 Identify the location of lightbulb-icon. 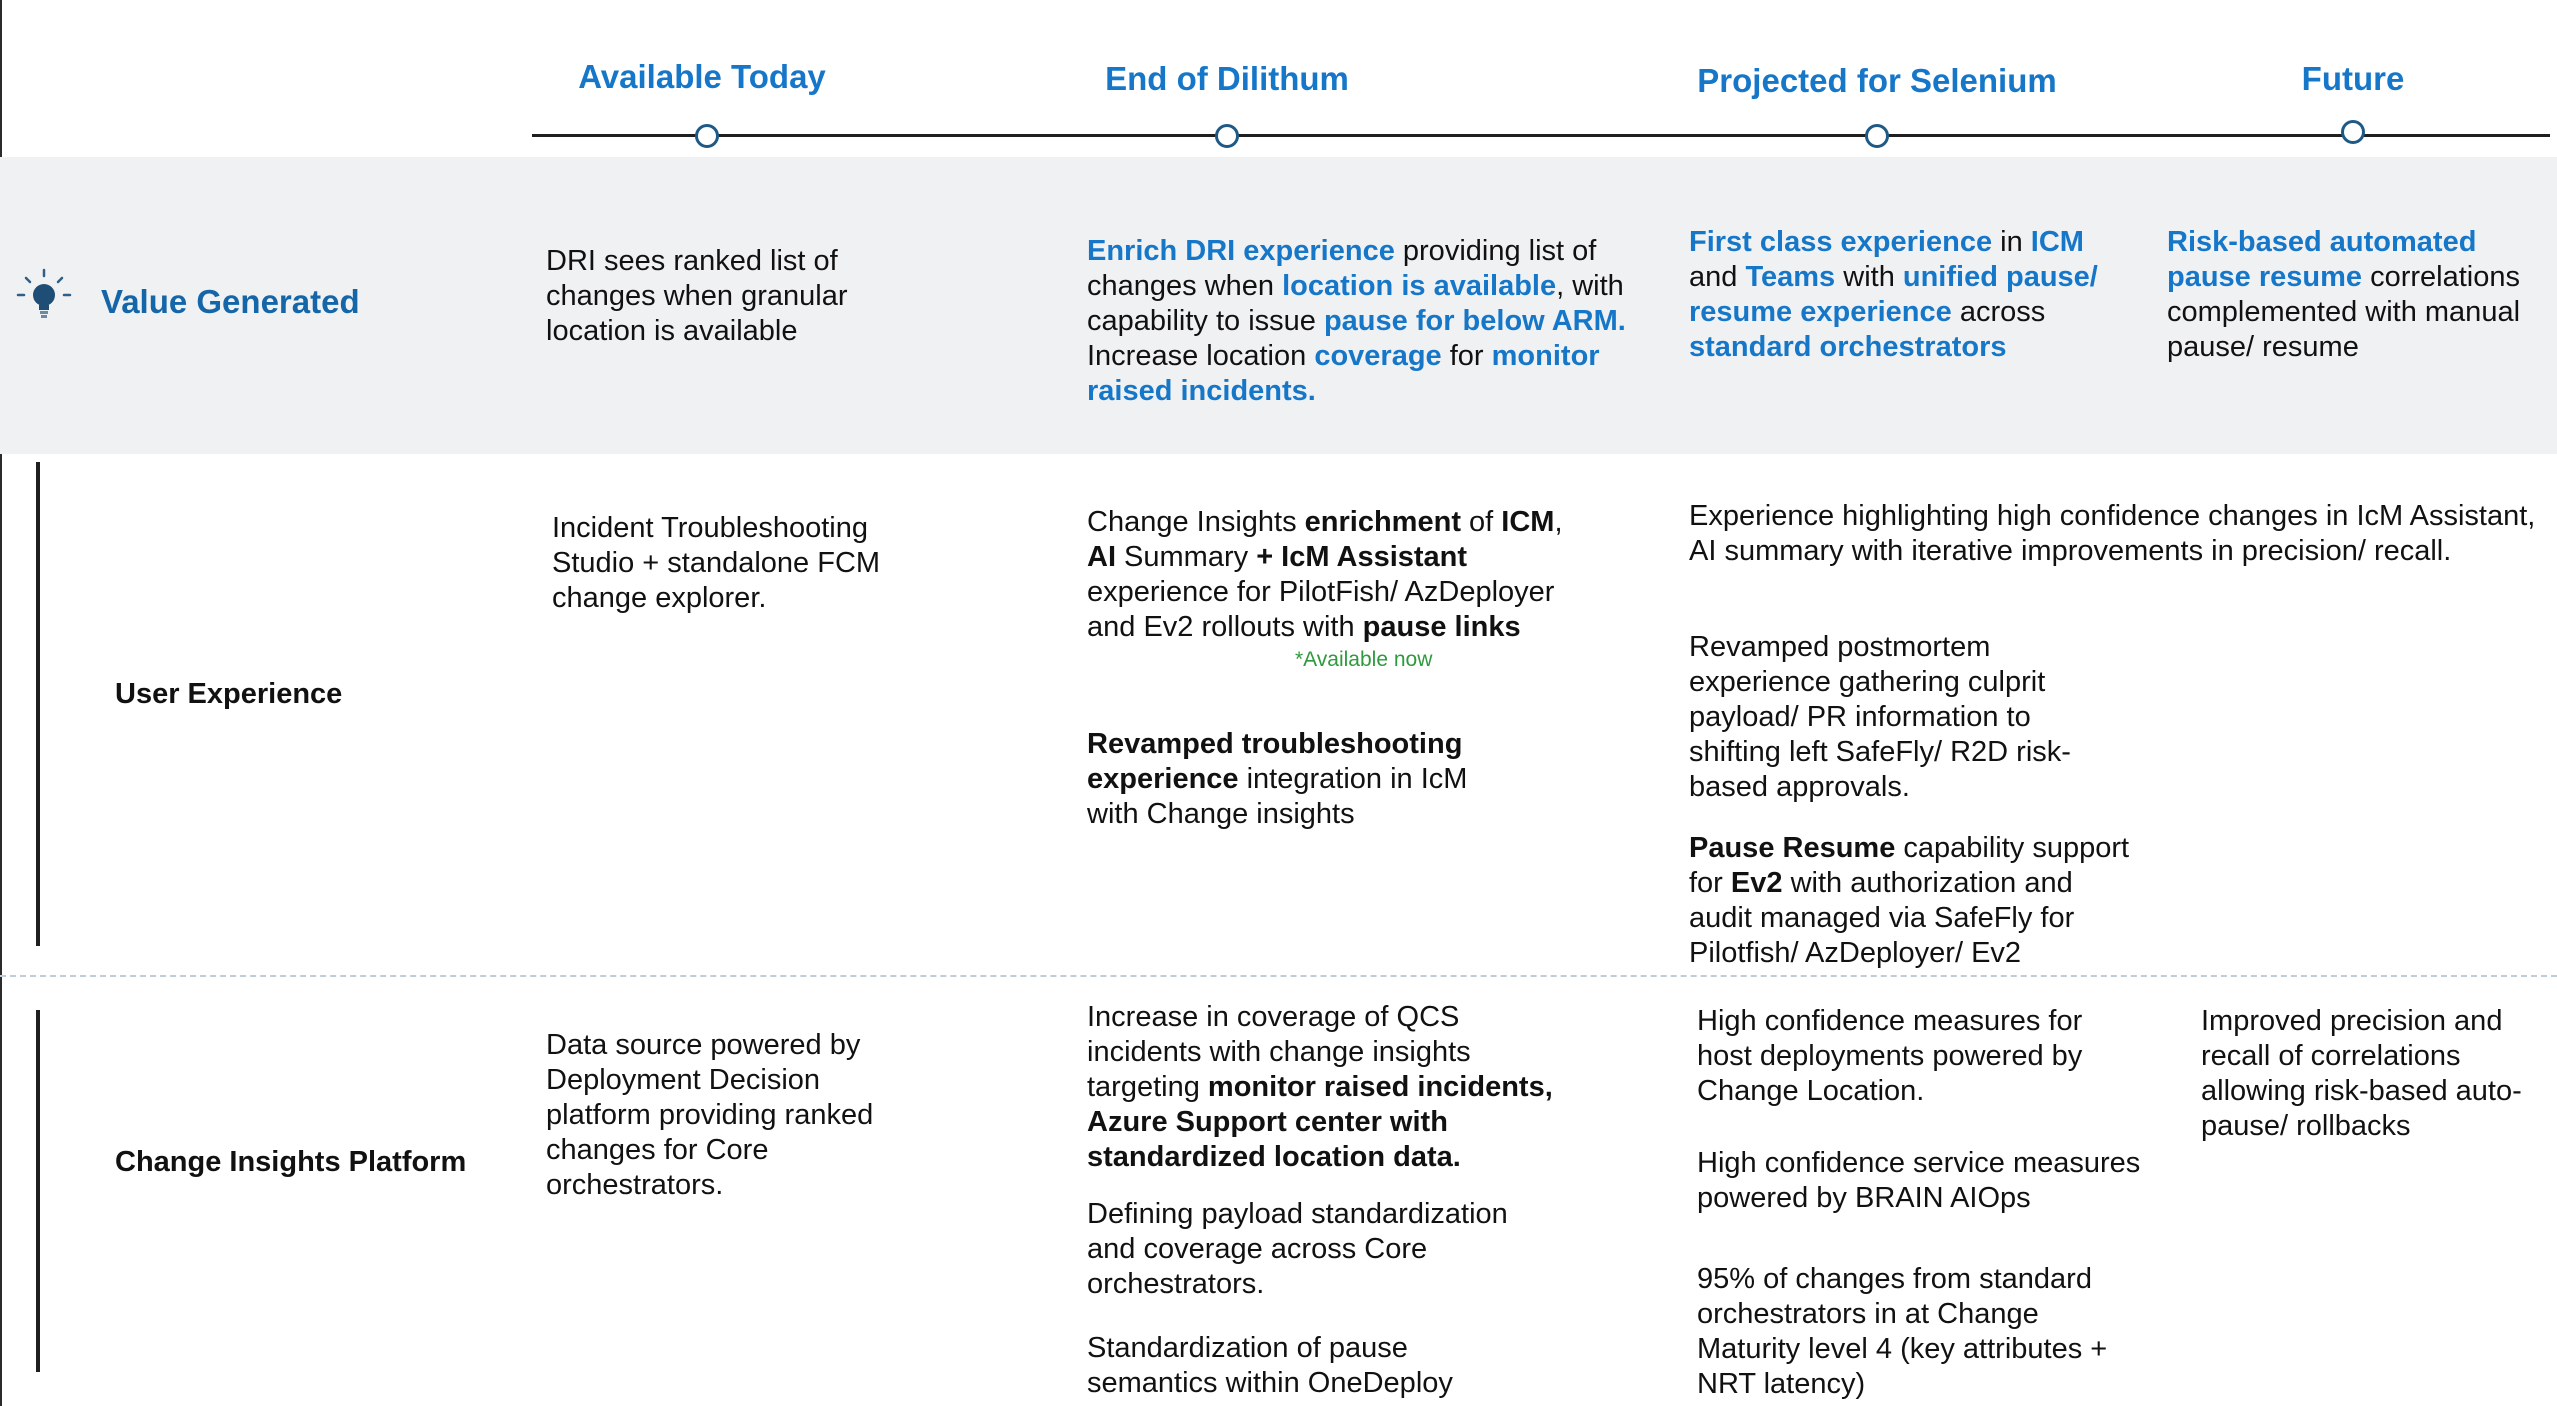
(44, 296).